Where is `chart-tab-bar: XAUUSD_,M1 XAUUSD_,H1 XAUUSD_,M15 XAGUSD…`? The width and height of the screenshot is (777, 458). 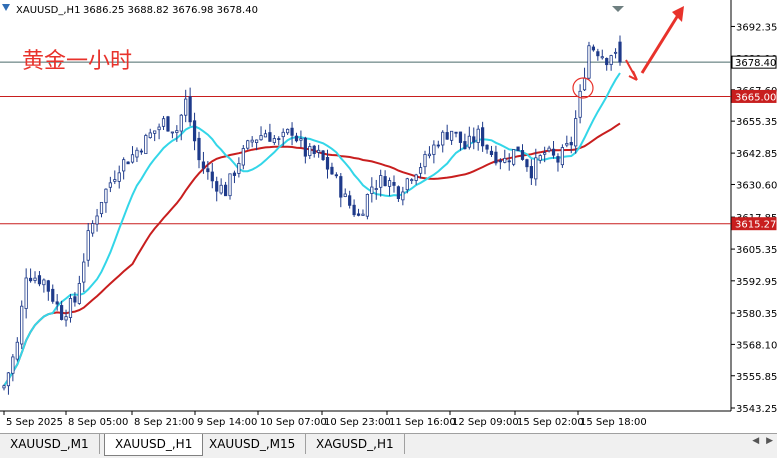 chart-tab-bar: XAUUSD_,M1 XAUUSD_,H1 XAUUSD_,M15 XAGUSD… is located at coordinates (388, 445).